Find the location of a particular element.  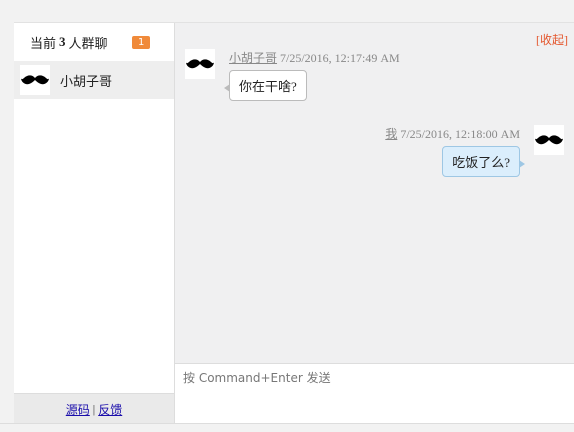

group-header: 当前 3 人群聊 1 is located at coordinates (94, 42).